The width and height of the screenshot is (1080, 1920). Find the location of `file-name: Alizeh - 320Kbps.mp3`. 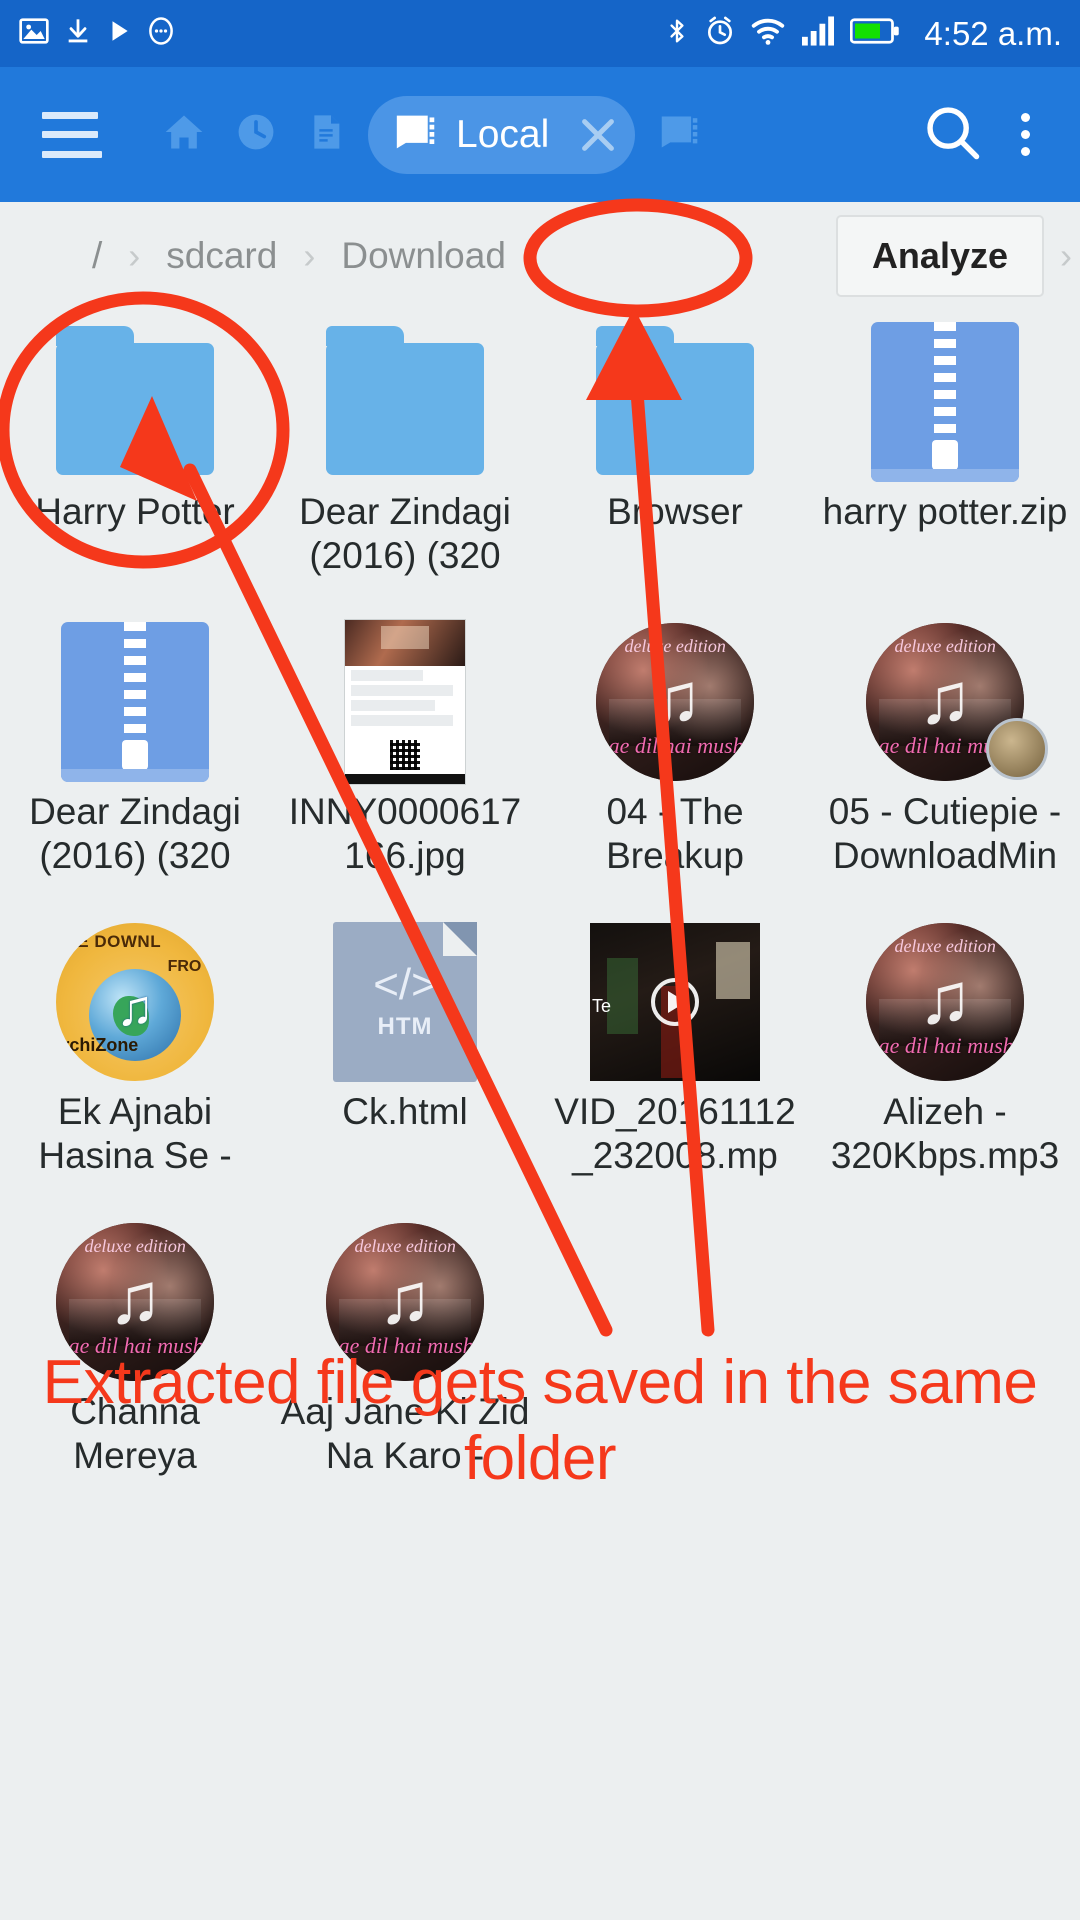

file-name: Alizeh - 320Kbps.mp3 is located at coordinates (945, 1133).